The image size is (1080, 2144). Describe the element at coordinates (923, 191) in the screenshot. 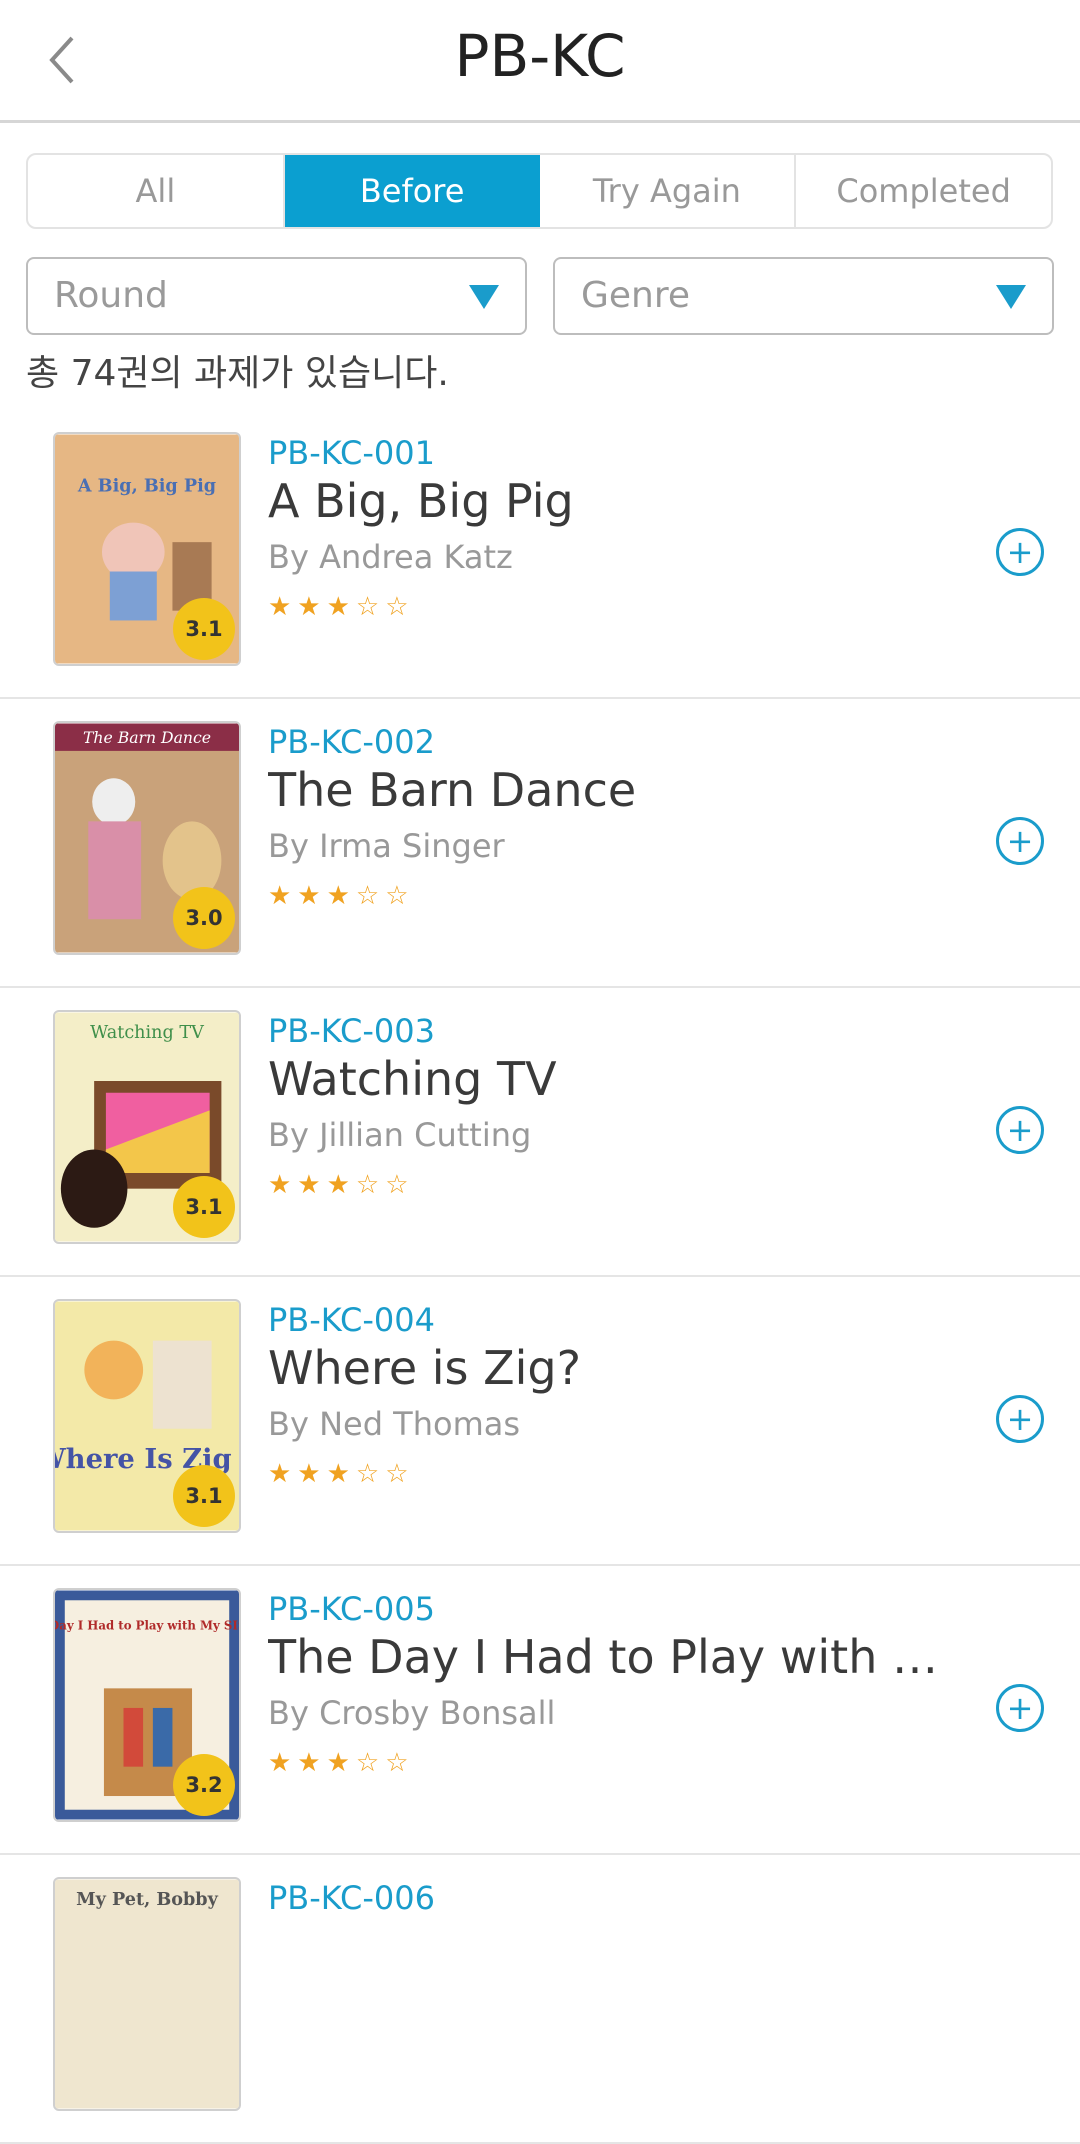

I see `tab-completed: Completed` at that location.